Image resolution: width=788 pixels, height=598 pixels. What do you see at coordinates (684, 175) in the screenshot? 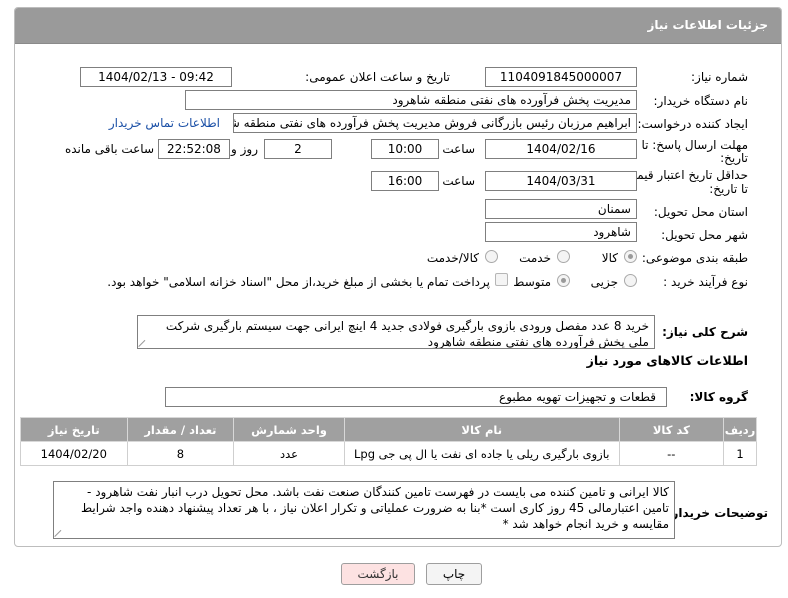
I see `price-validity-label: حداقل تاریخ اعتبار قیمت:` at bounding box center [684, 175].